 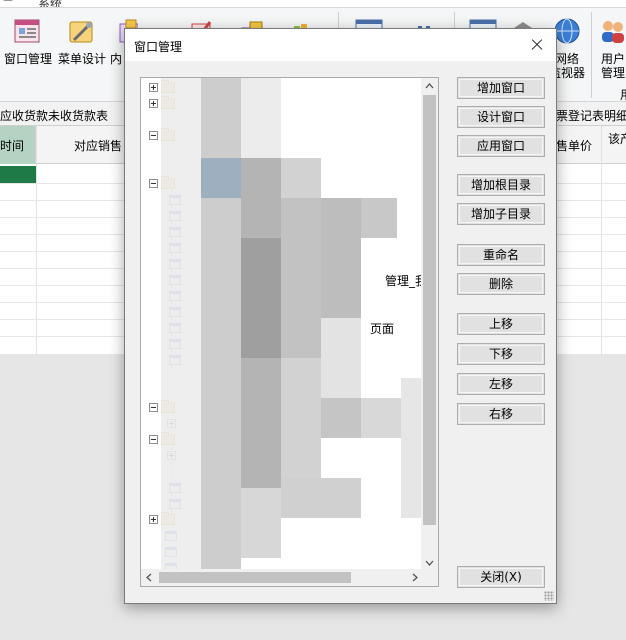 What do you see at coordinates (429, 310) in the screenshot?
I see `vertical-scroll-thumb` at bounding box center [429, 310].